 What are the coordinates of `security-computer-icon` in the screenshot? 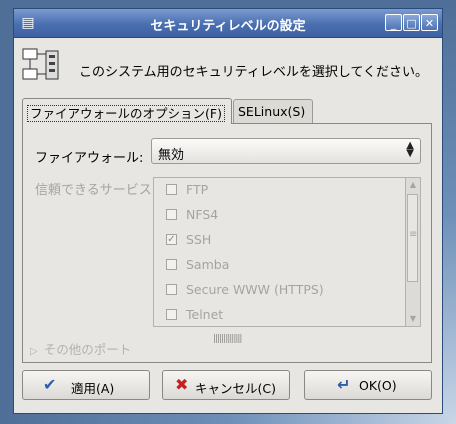 It's located at (40, 64).